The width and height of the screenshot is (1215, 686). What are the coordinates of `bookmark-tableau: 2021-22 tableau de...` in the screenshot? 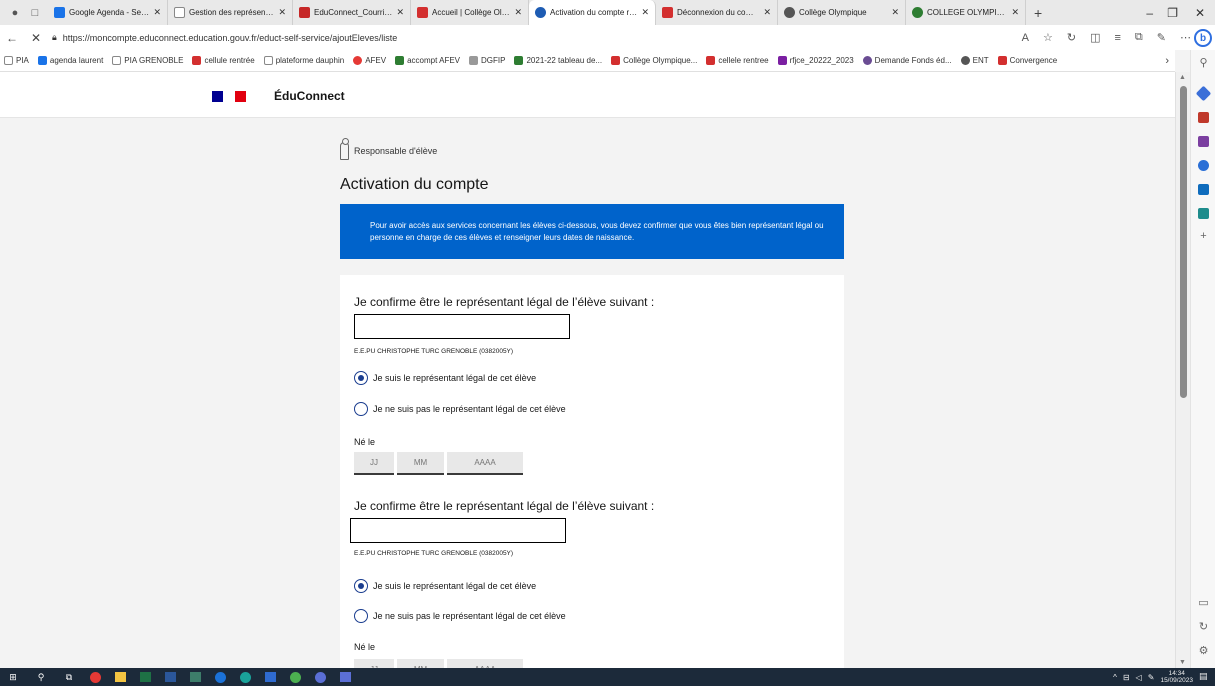 It's located at (558, 60).